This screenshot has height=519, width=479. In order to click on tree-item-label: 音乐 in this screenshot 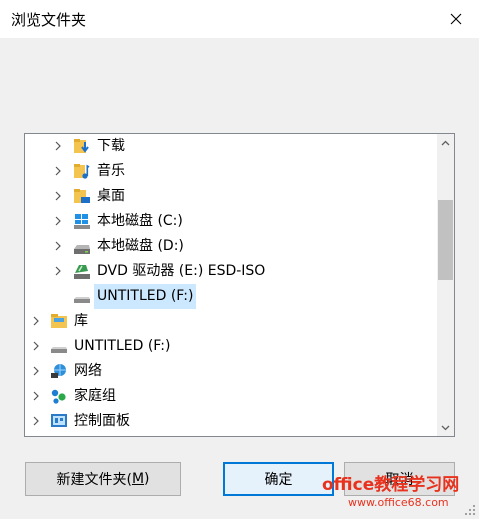, I will do `click(111, 171)`.